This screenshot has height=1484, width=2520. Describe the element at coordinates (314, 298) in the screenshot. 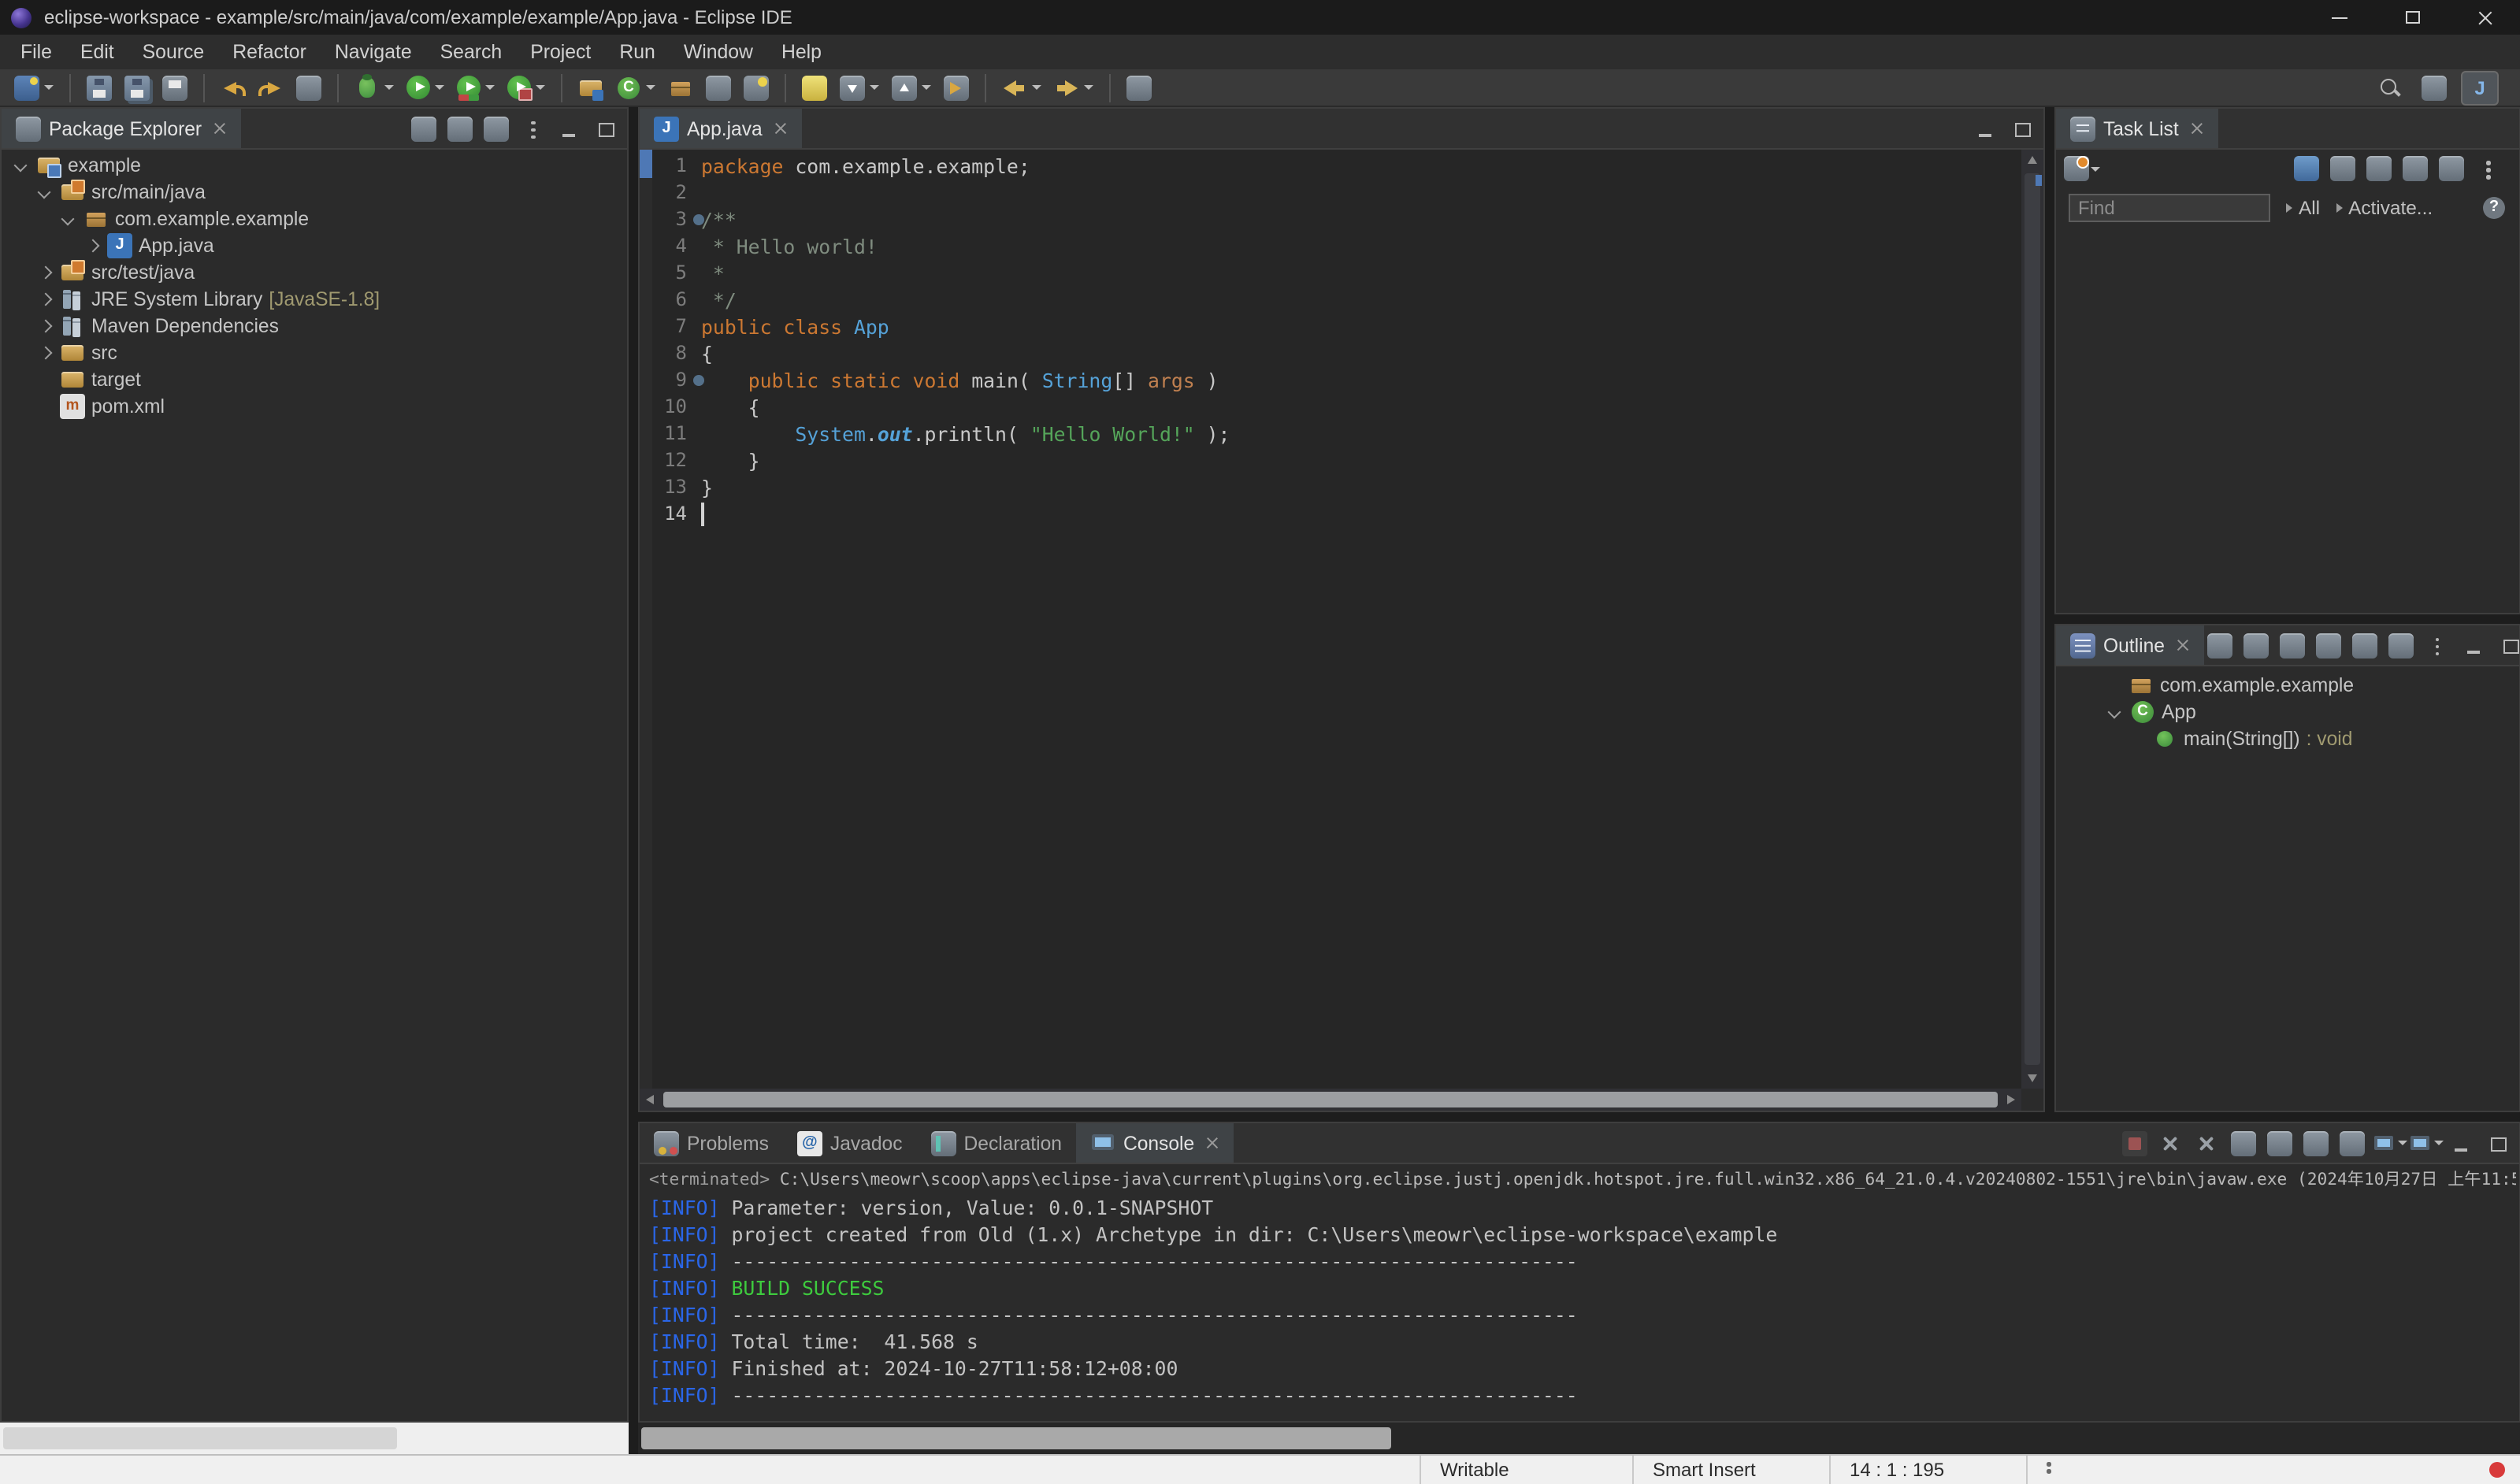

I see `explorer-item-jre-system-library: JRE System Library [JavaSE-1.8]` at that location.